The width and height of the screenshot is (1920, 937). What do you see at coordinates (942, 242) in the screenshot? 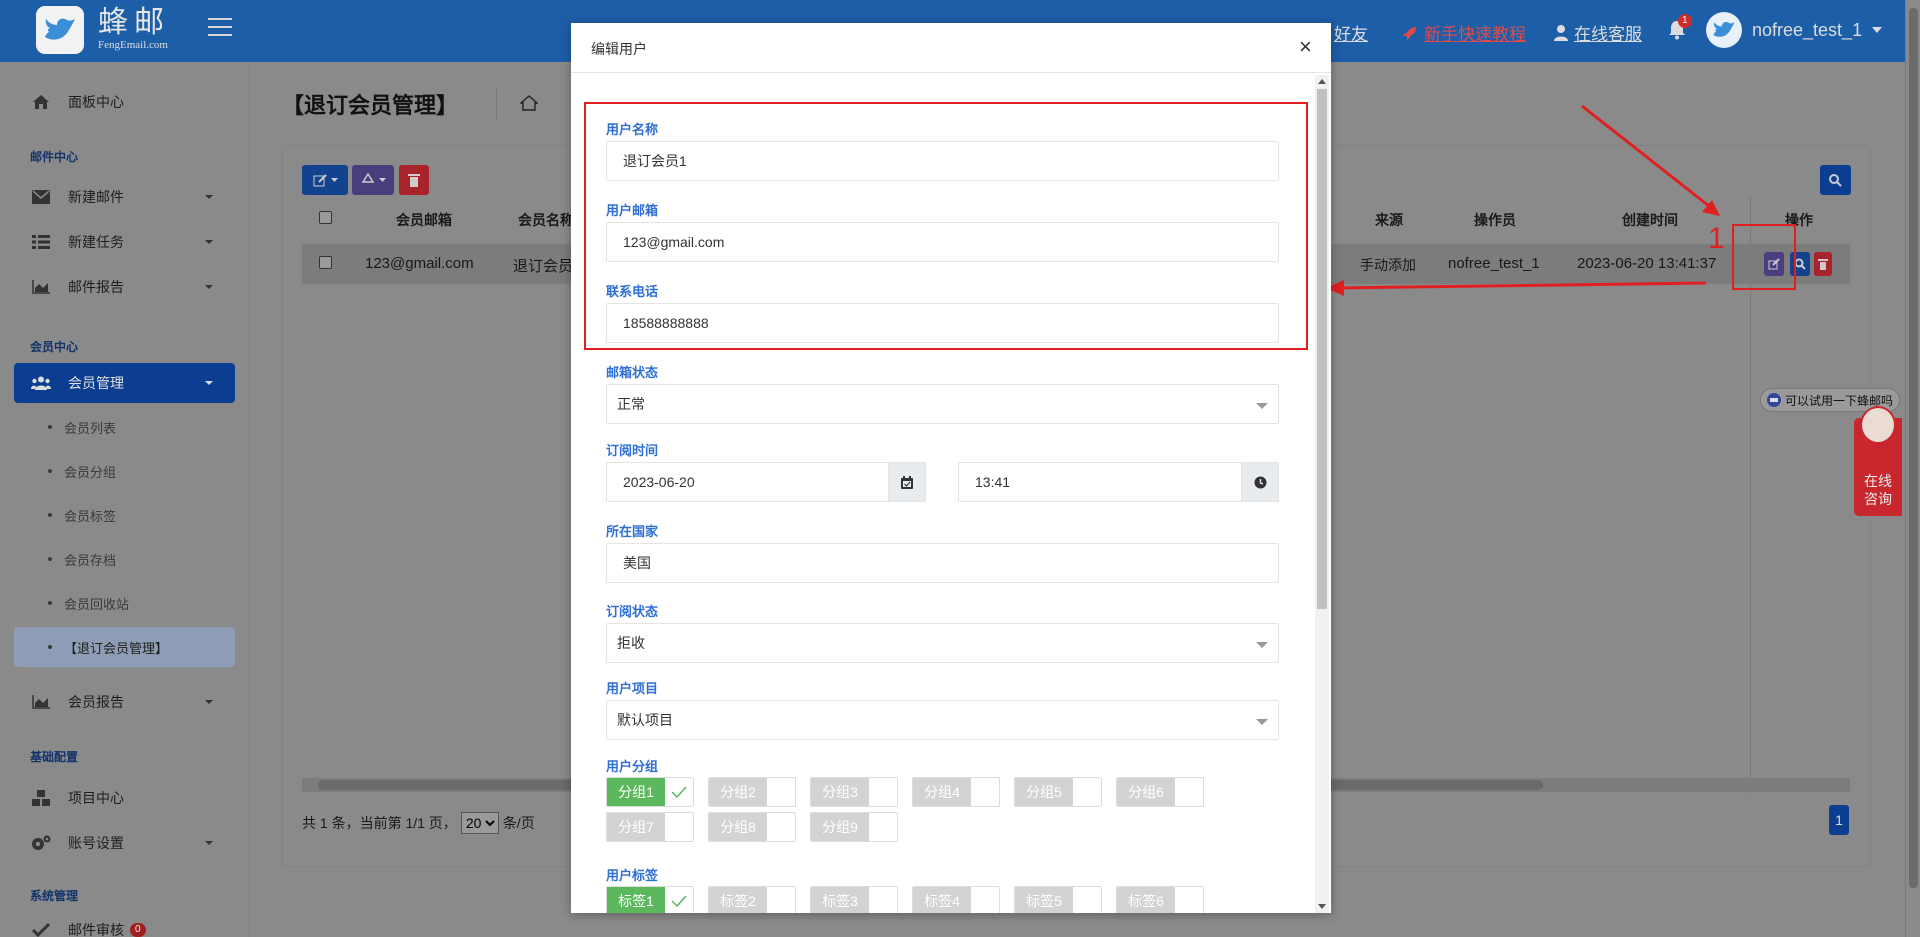
I see `email-field: 123@gmail.com` at bounding box center [942, 242].